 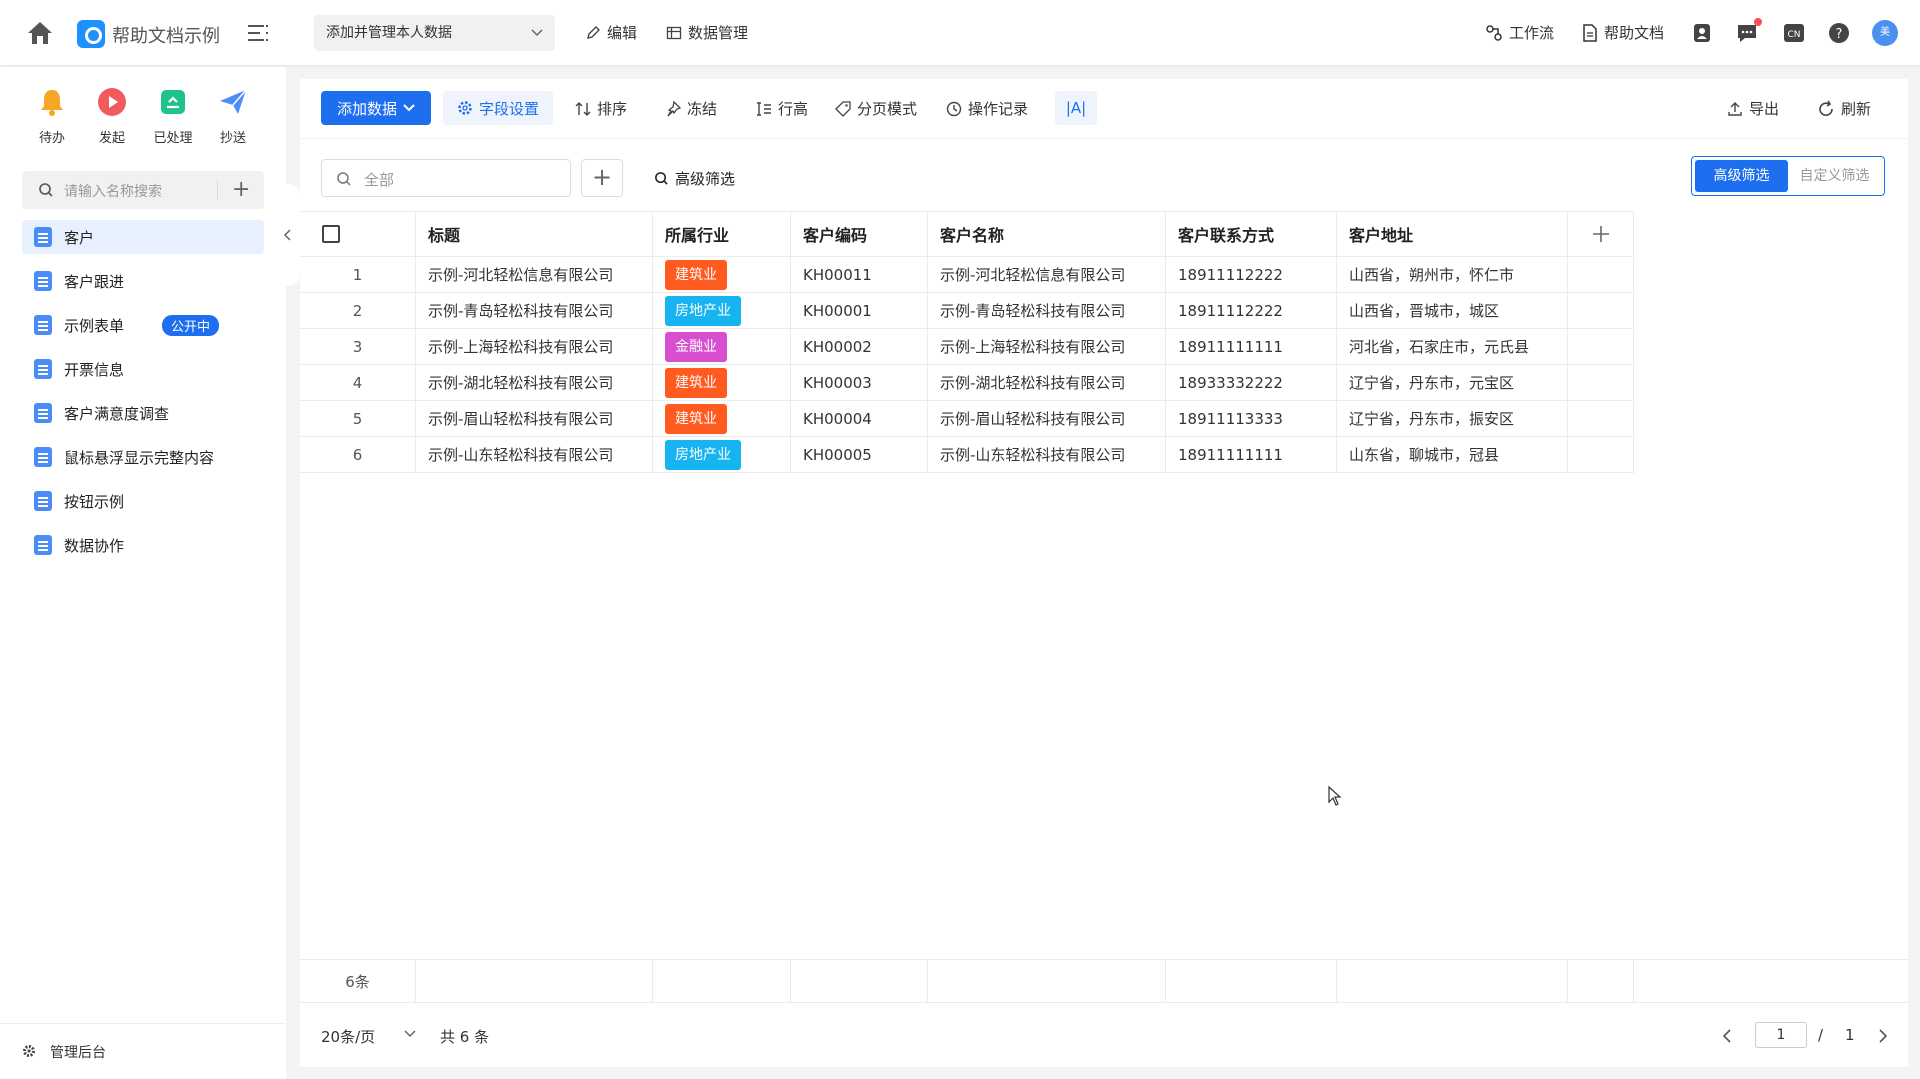 What do you see at coordinates (173, 116) in the screenshot?
I see `quick-action-processed: 已处理` at bounding box center [173, 116].